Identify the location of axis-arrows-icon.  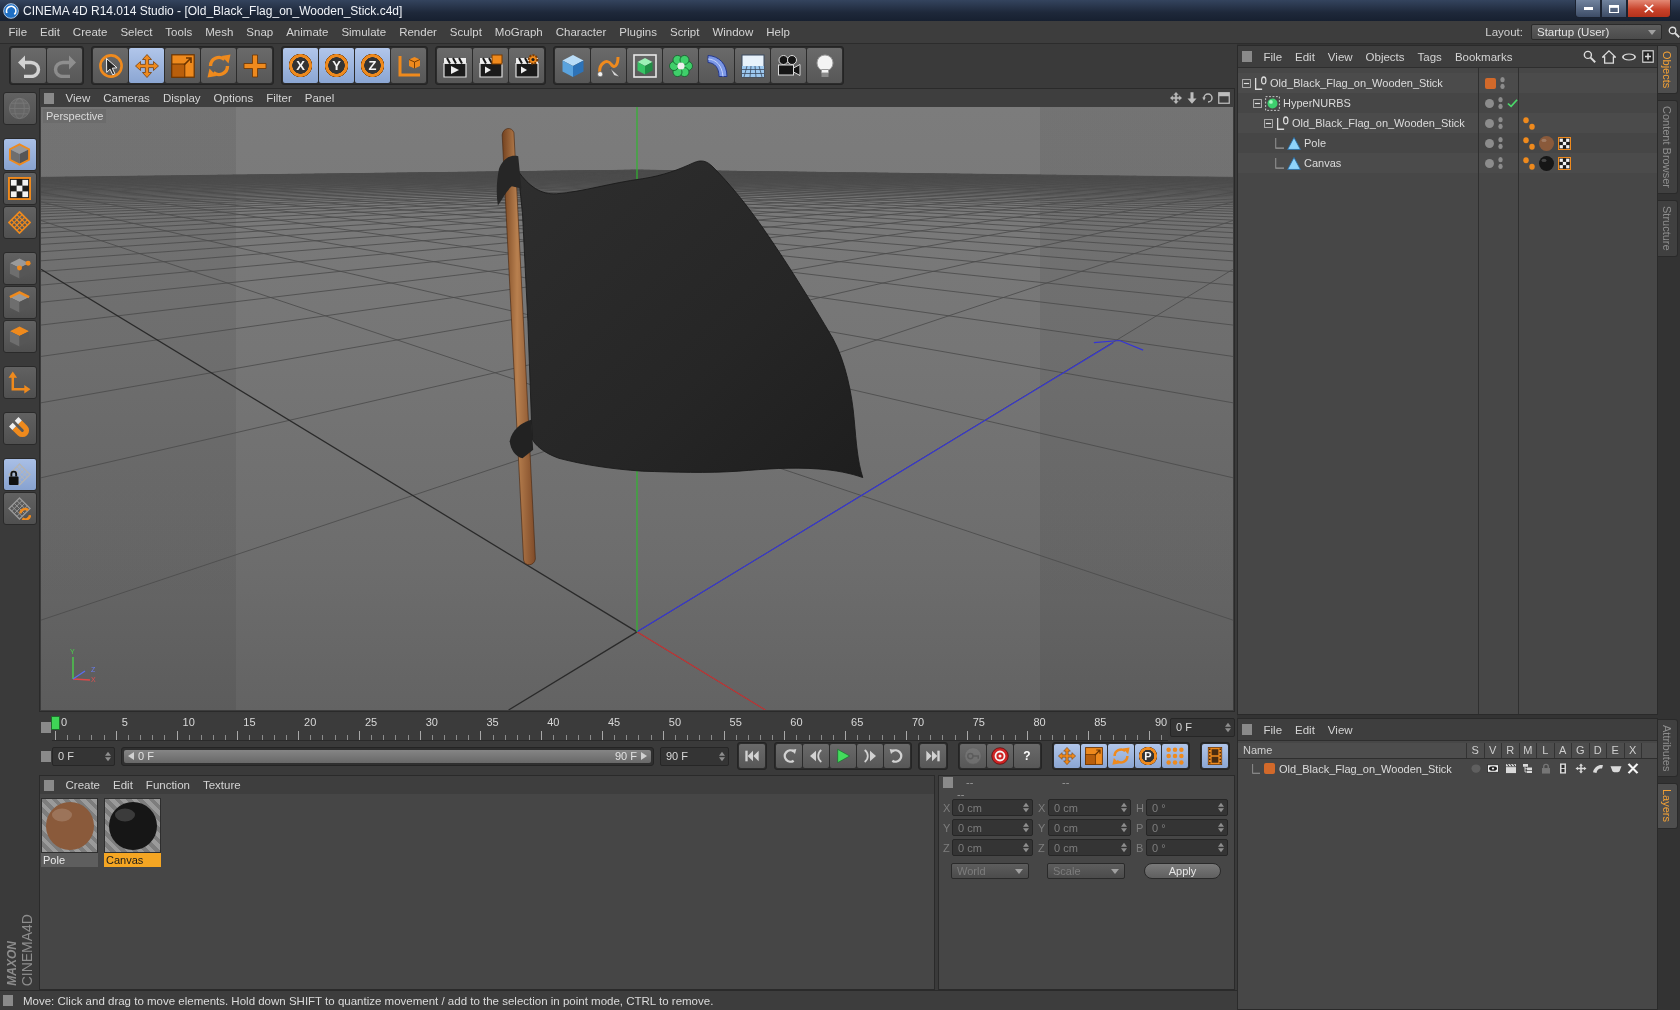
(19, 382).